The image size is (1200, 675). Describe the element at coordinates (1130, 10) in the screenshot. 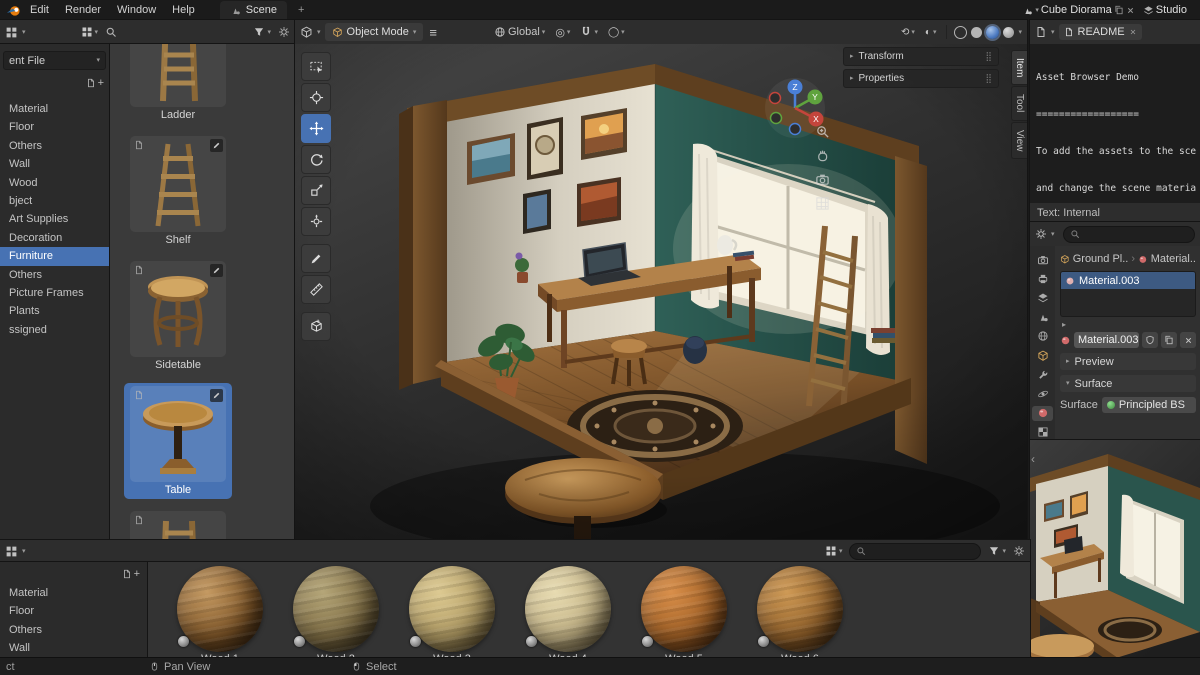

I see `unlink-icon` at that location.